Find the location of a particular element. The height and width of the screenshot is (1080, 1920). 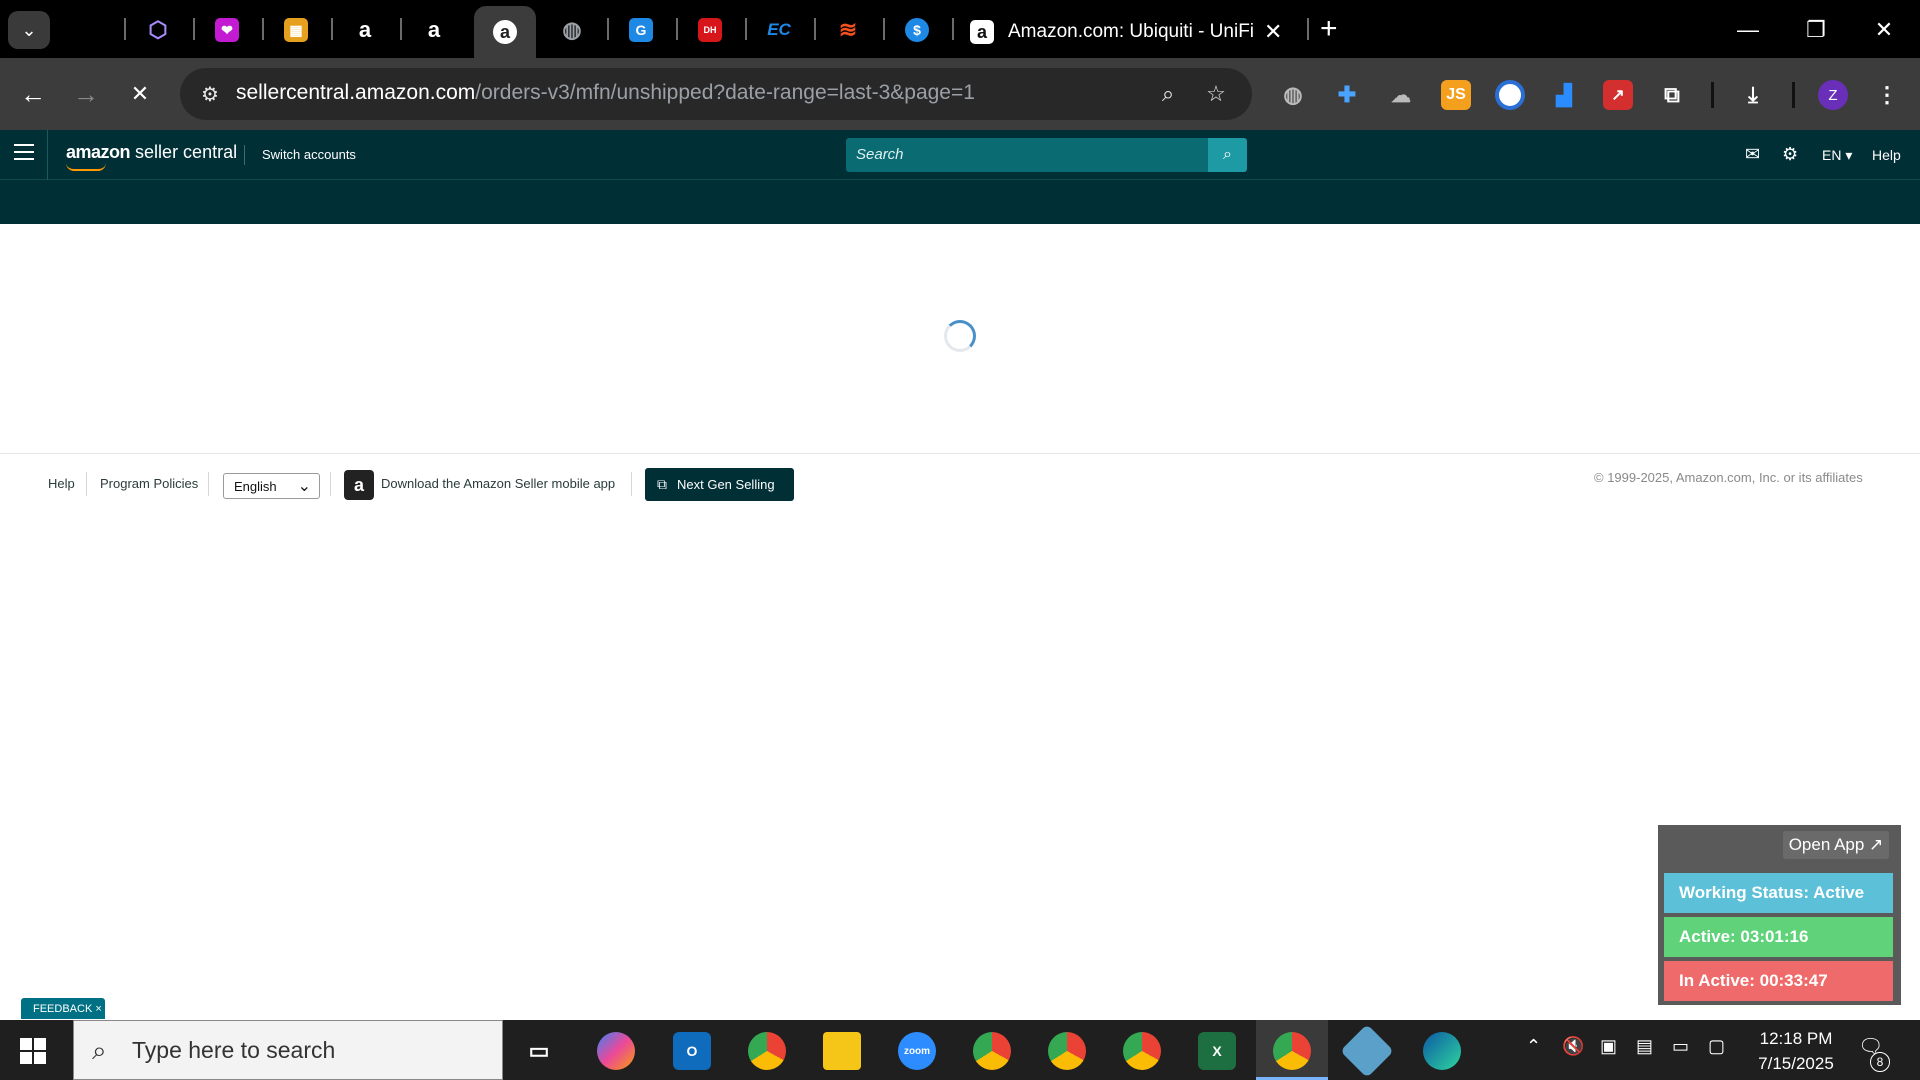

edge-icon is located at coordinates (1442, 1051).